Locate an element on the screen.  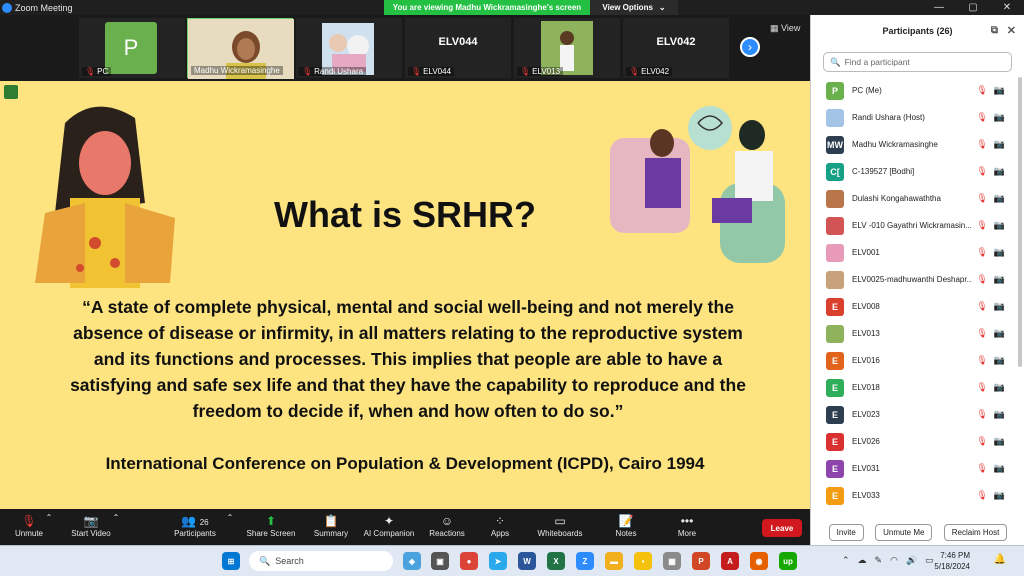
leave-button: Leave is located at coordinates (782, 528).